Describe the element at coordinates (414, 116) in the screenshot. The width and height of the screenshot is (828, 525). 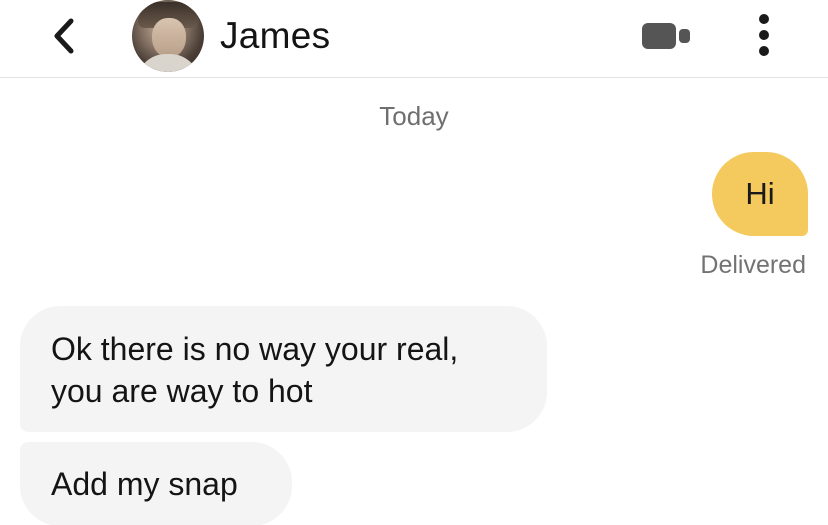
I see `date-divider: Today` at that location.